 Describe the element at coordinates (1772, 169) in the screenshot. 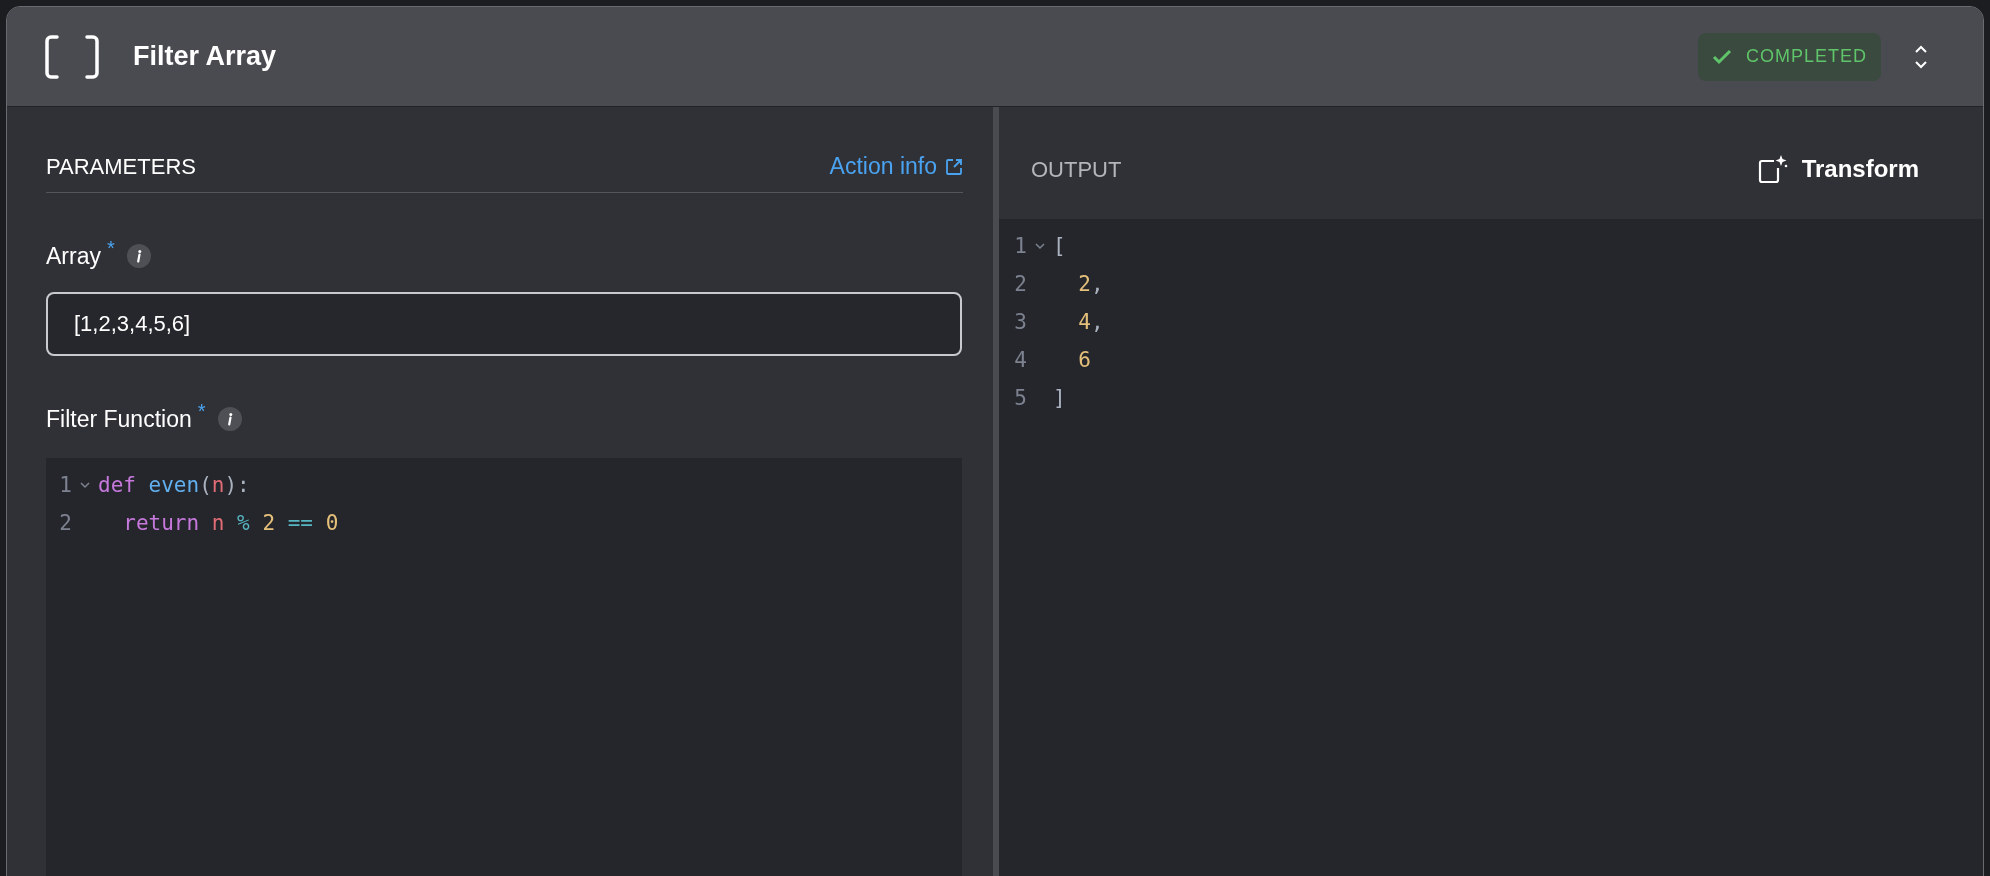

I see `sparkle-square-icon` at that location.